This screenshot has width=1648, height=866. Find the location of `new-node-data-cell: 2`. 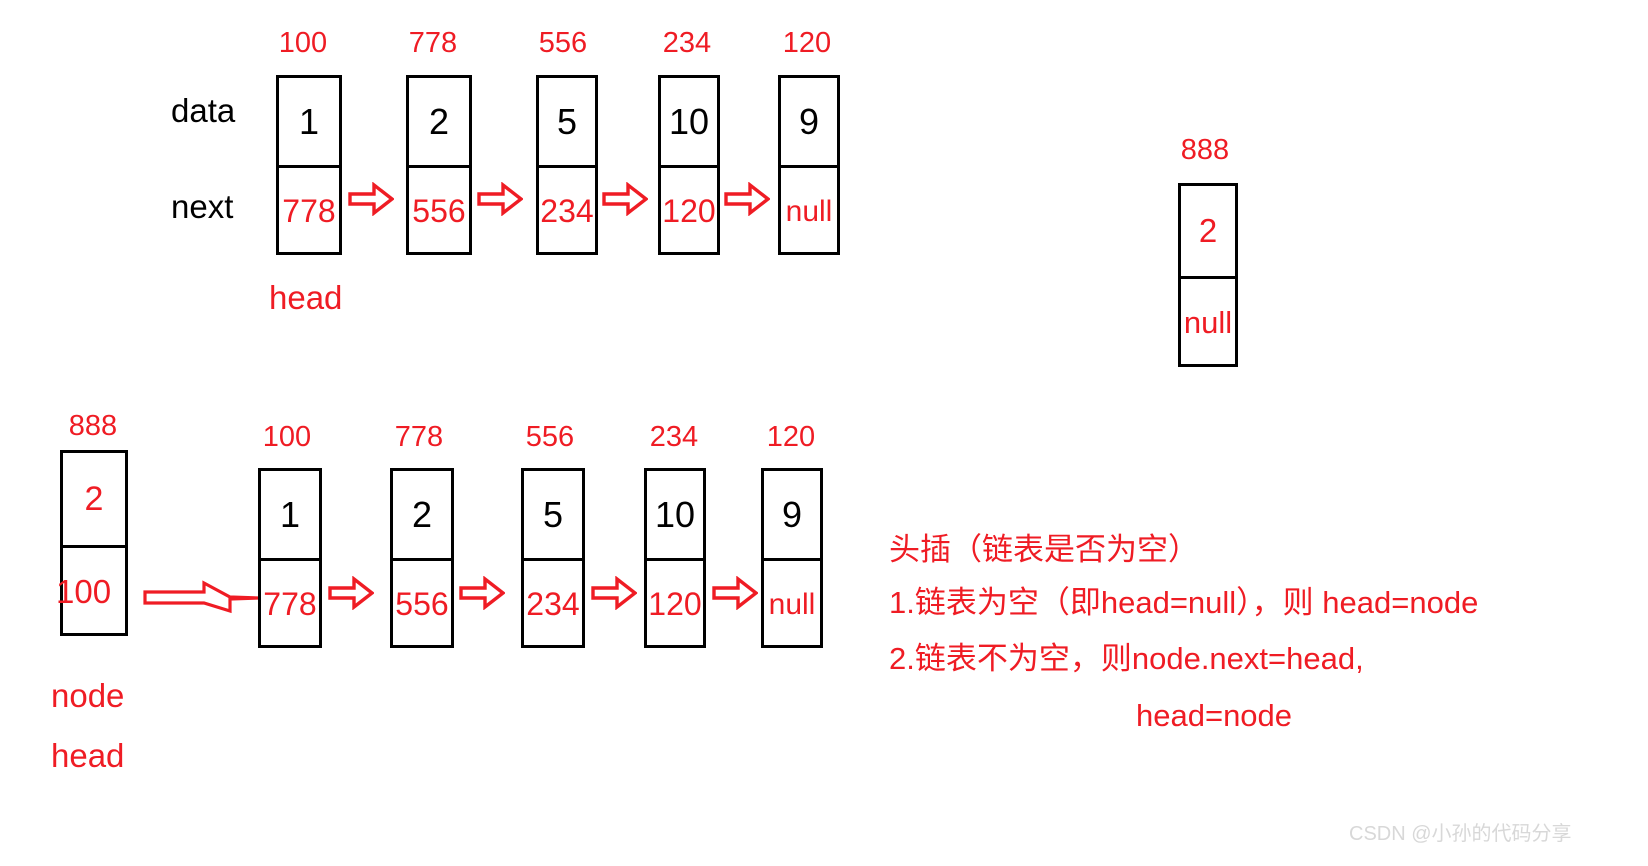

new-node-data-cell: 2 is located at coordinates (1208, 232).